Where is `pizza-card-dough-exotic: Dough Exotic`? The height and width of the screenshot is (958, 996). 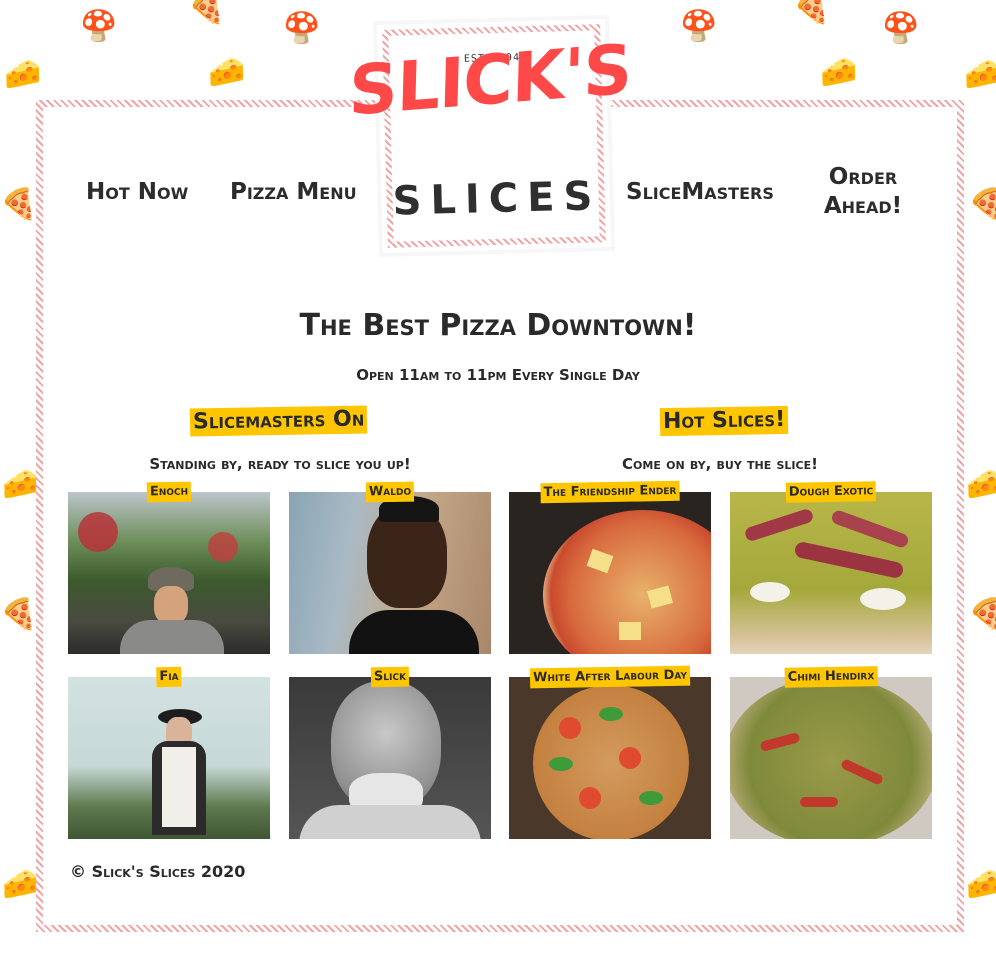 pizza-card-dough-exotic: Dough Exotic is located at coordinates (831, 567).